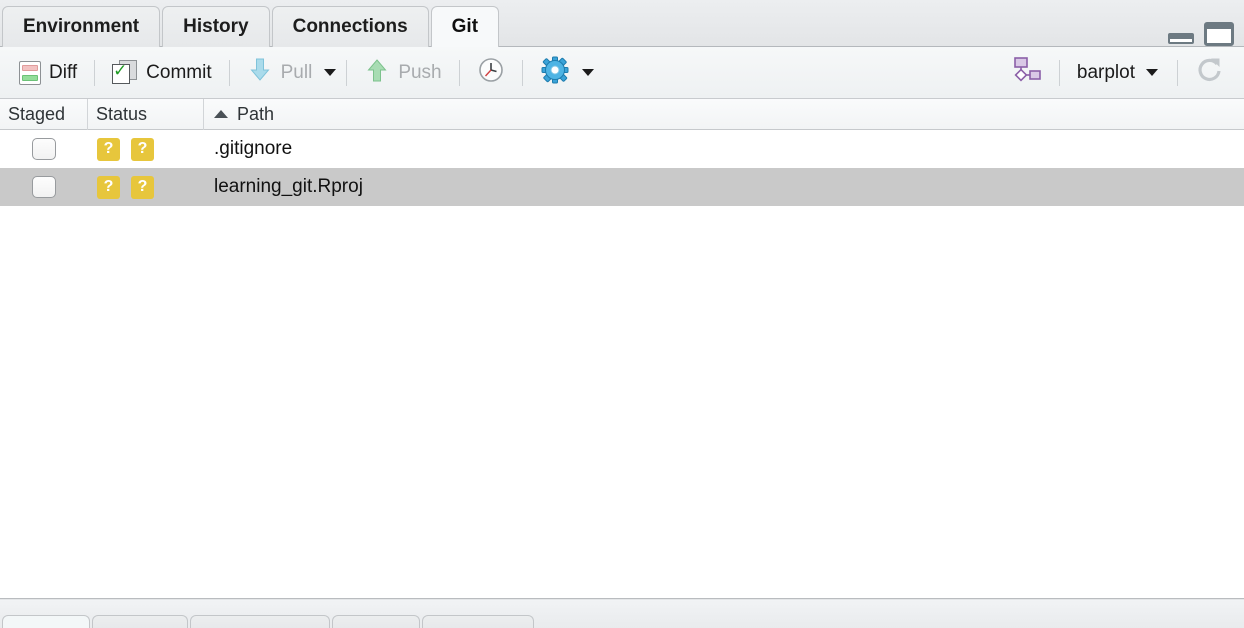  Describe the element at coordinates (260, 72) in the screenshot. I see `pull-down-arrow-icon` at that location.